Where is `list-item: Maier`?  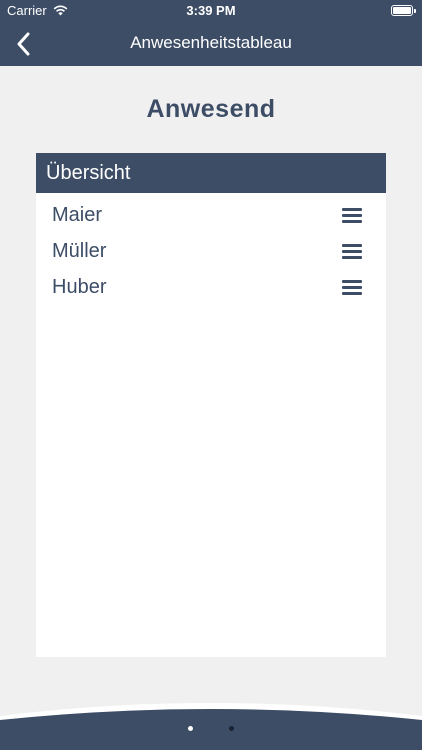 list-item: Maier is located at coordinates (211, 215).